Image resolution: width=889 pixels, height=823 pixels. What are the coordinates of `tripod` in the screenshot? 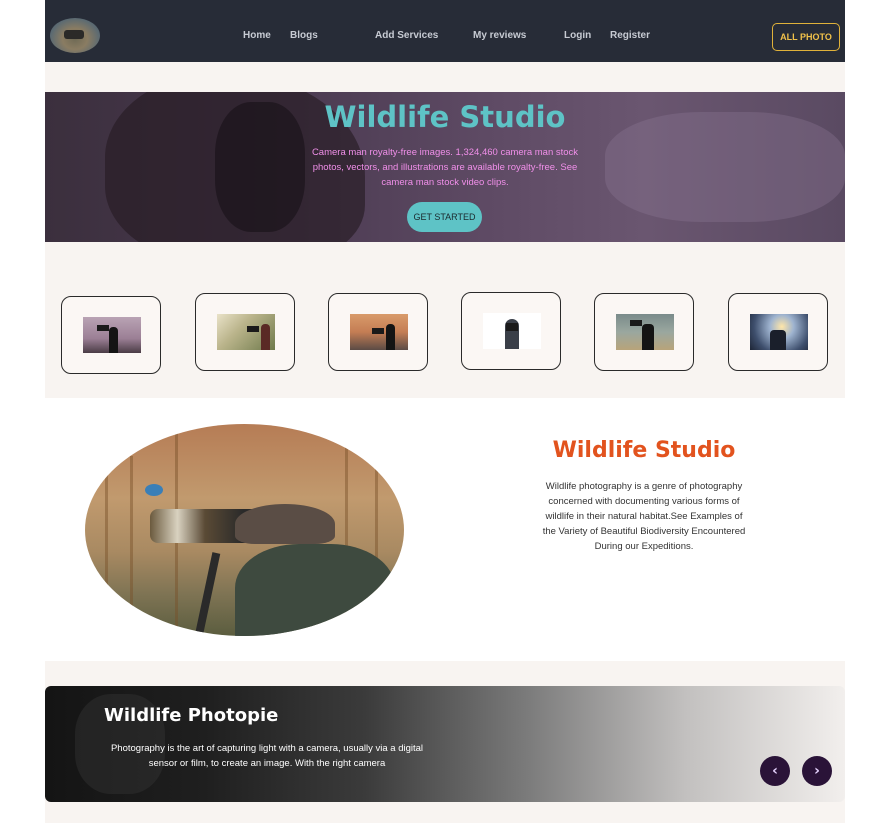 It's located at (207, 594).